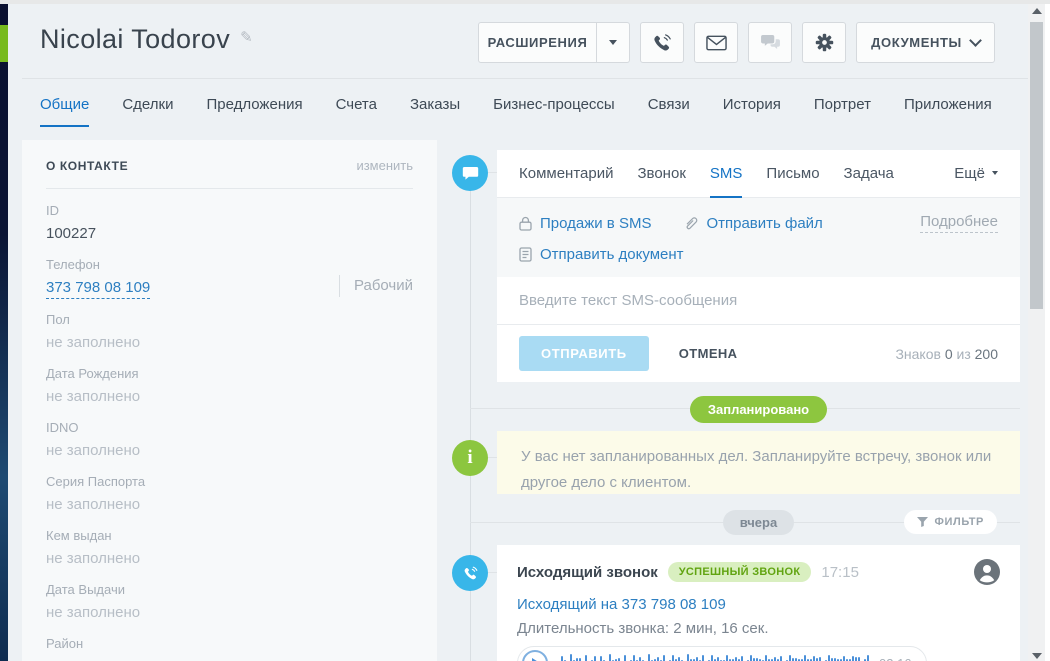  Describe the element at coordinates (948, 111) in the screenshot. I see `tab-prilozheniya: Приложения` at that location.